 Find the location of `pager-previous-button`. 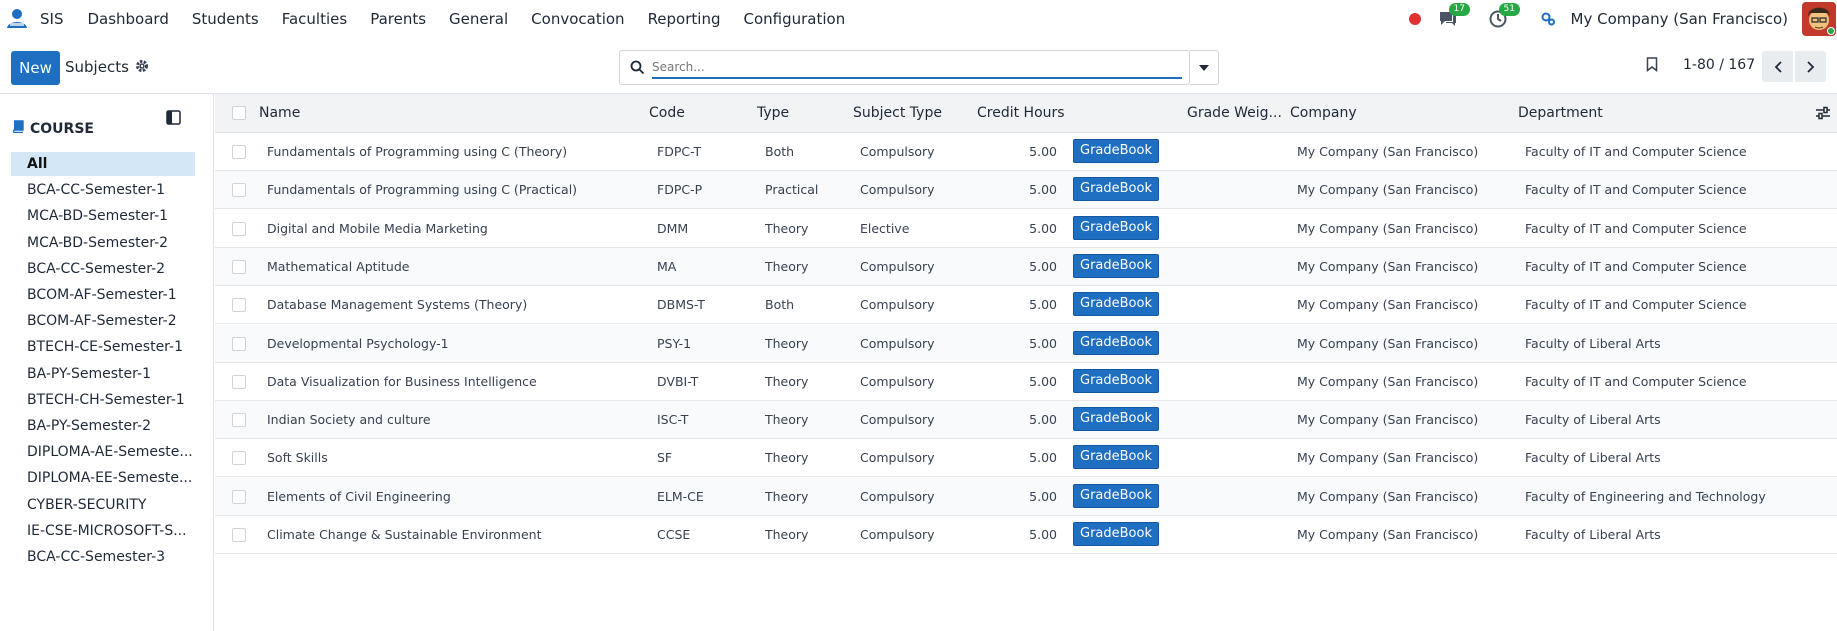

pager-previous-button is located at coordinates (1777, 66).